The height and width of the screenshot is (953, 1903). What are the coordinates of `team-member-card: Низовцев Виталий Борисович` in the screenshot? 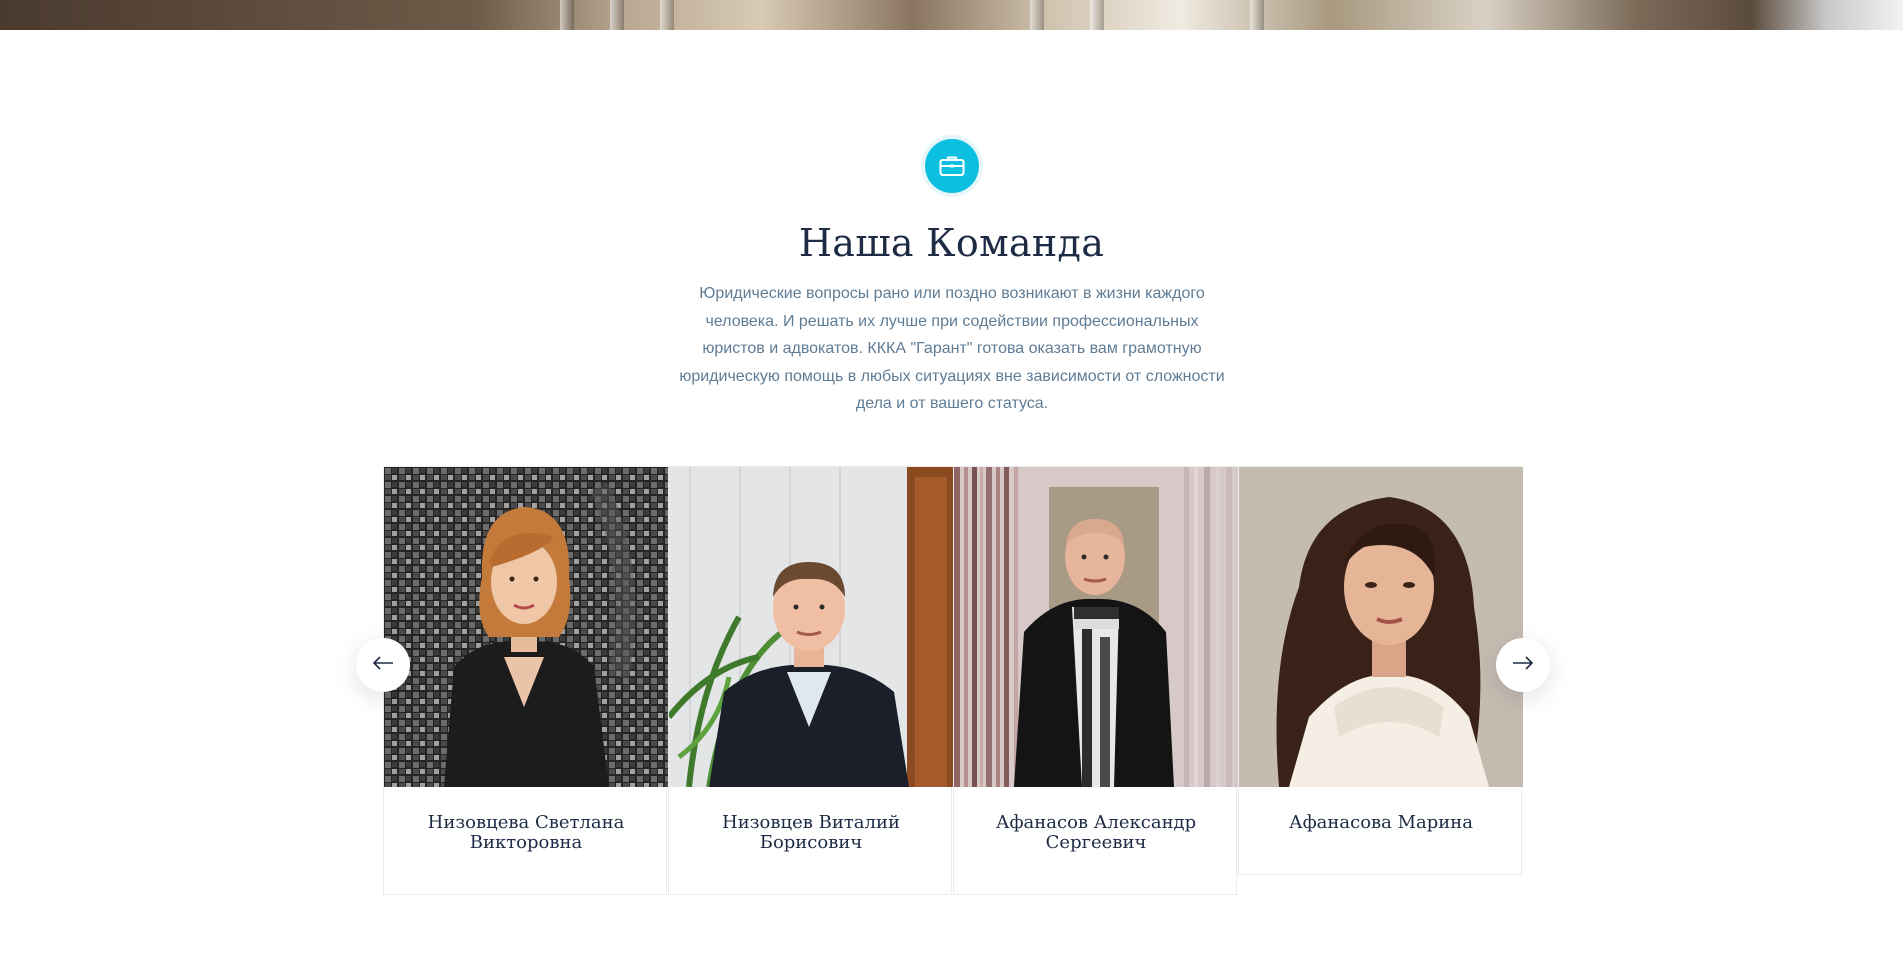 It's located at (810, 680).